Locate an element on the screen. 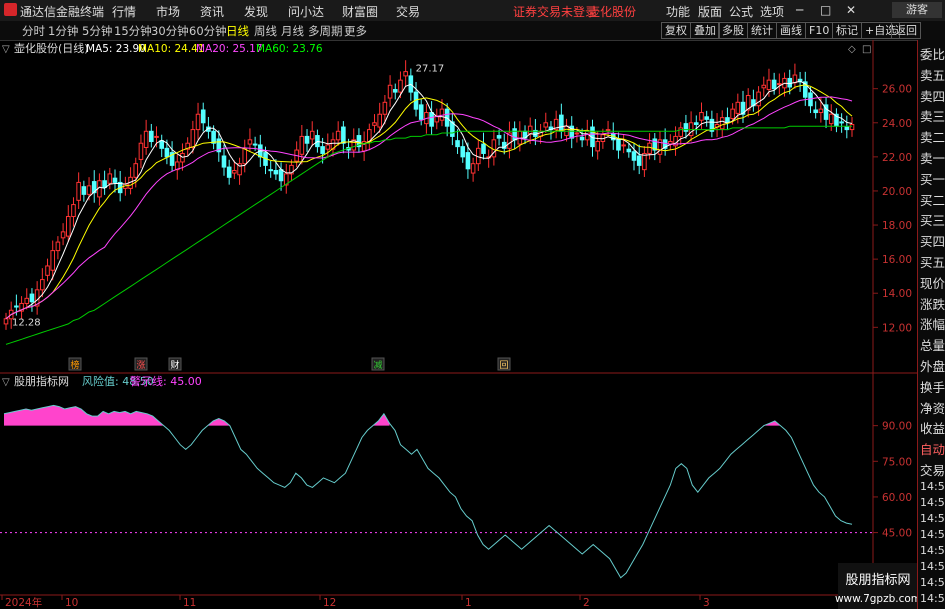 The width and height of the screenshot is (945, 609). mark-button: 标记 is located at coordinates (847, 30).